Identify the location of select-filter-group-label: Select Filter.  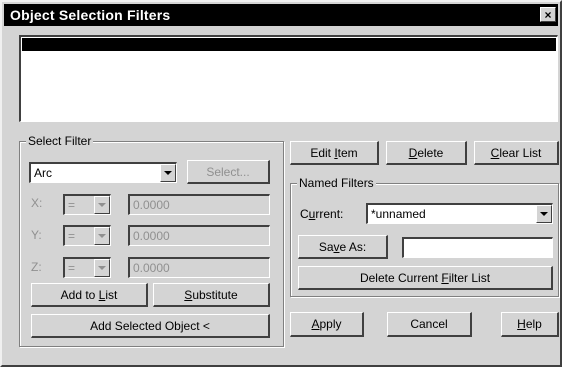
(60, 141).